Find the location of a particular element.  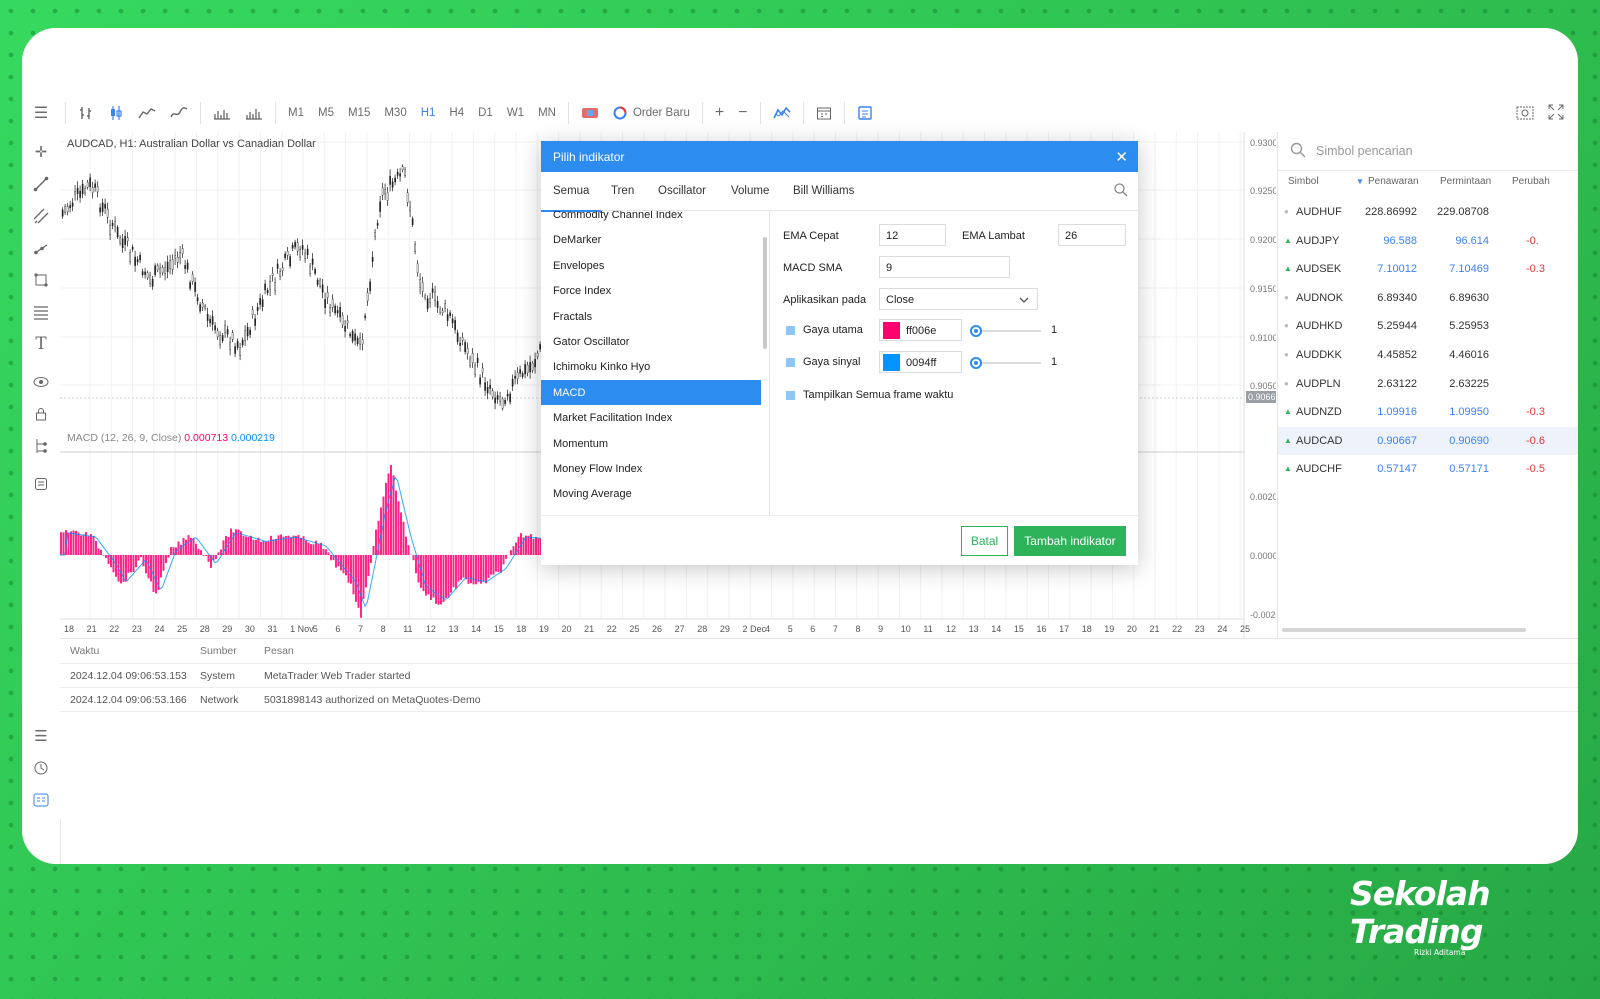

objects-tree-icon is located at coordinates (41, 446).